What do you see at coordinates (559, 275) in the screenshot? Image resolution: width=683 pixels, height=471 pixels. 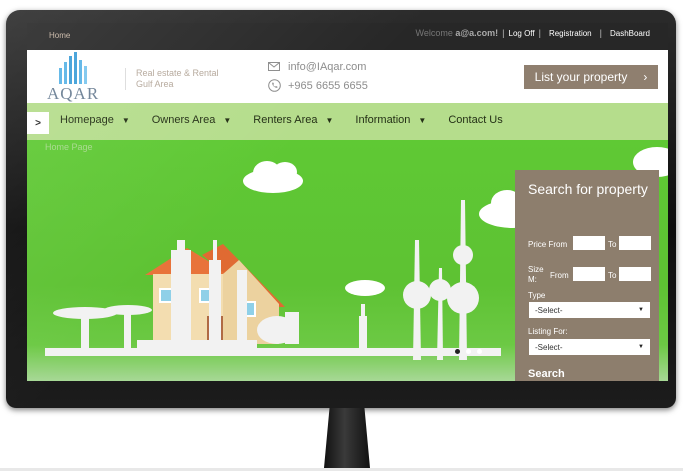 I see `size-from-label: From` at bounding box center [559, 275].